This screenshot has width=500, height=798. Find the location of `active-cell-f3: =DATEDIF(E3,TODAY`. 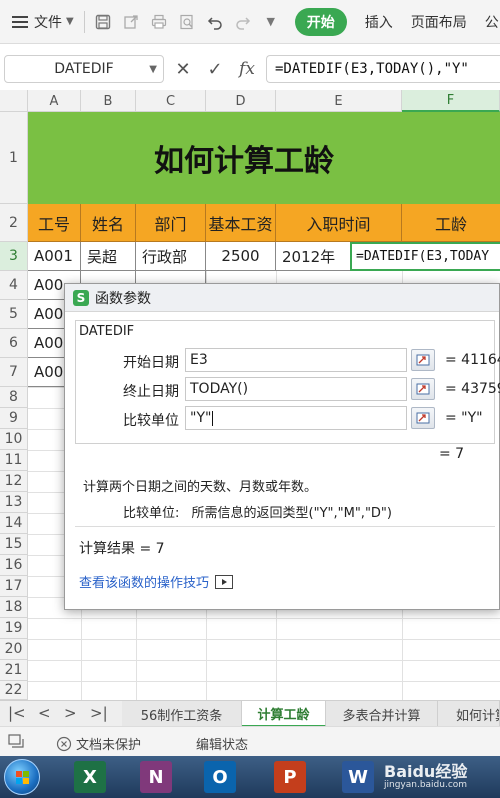

active-cell-f3: =DATEDIF(E3,TODAY is located at coordinates (425, 256).